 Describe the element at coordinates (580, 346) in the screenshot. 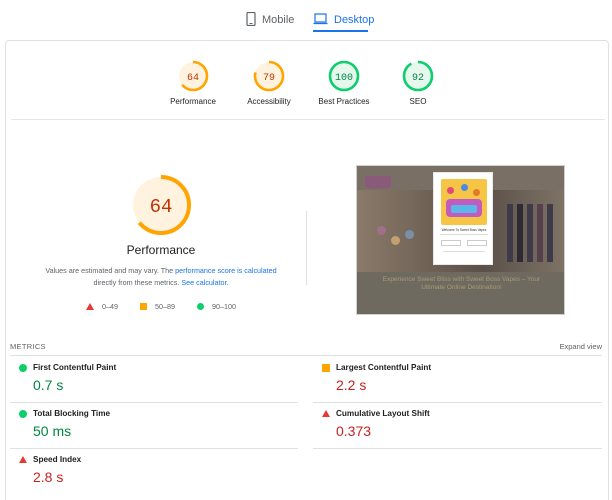

I see `expand-view-toggle: Expand view` at that location.